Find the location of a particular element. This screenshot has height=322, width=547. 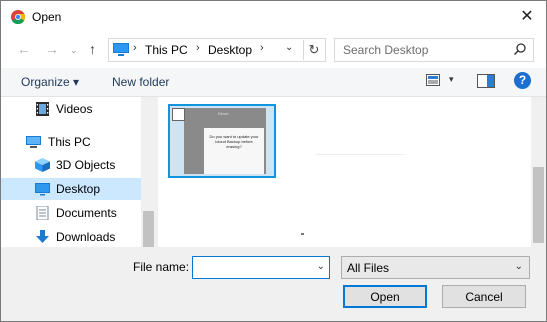

desktop-icon is located at coordinates (42, 189).